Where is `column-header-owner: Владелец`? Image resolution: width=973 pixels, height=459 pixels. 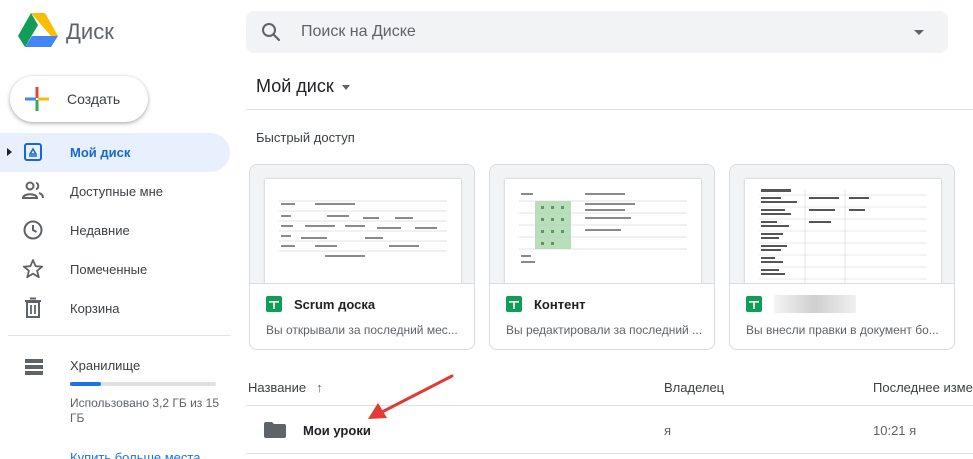
column-header-owner: Владелец is located at coordinates (694, 387).